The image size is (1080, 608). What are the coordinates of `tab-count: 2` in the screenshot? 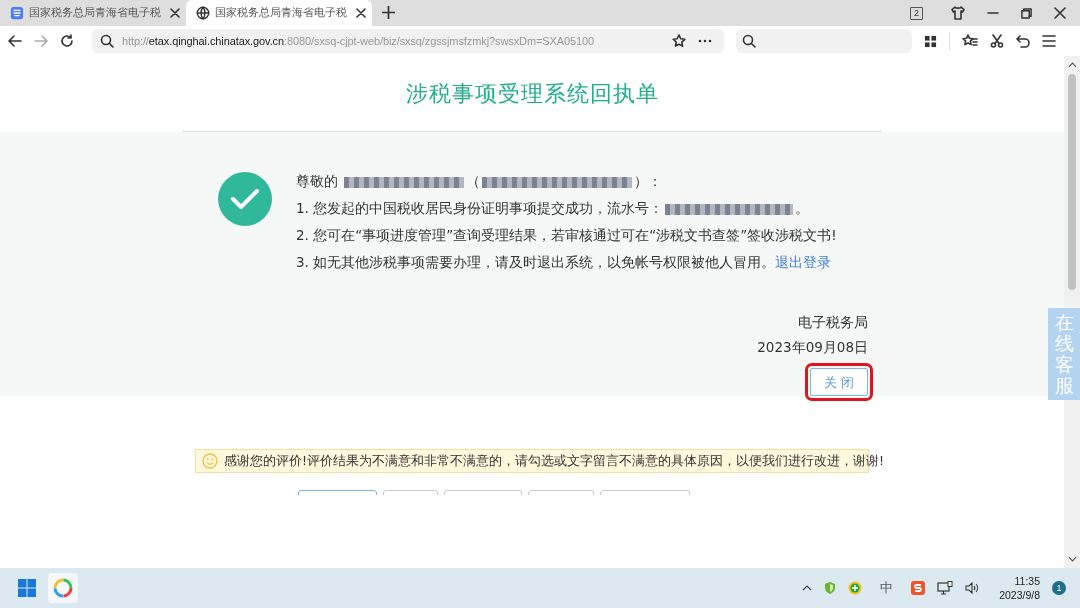 It's located at (916, 13).